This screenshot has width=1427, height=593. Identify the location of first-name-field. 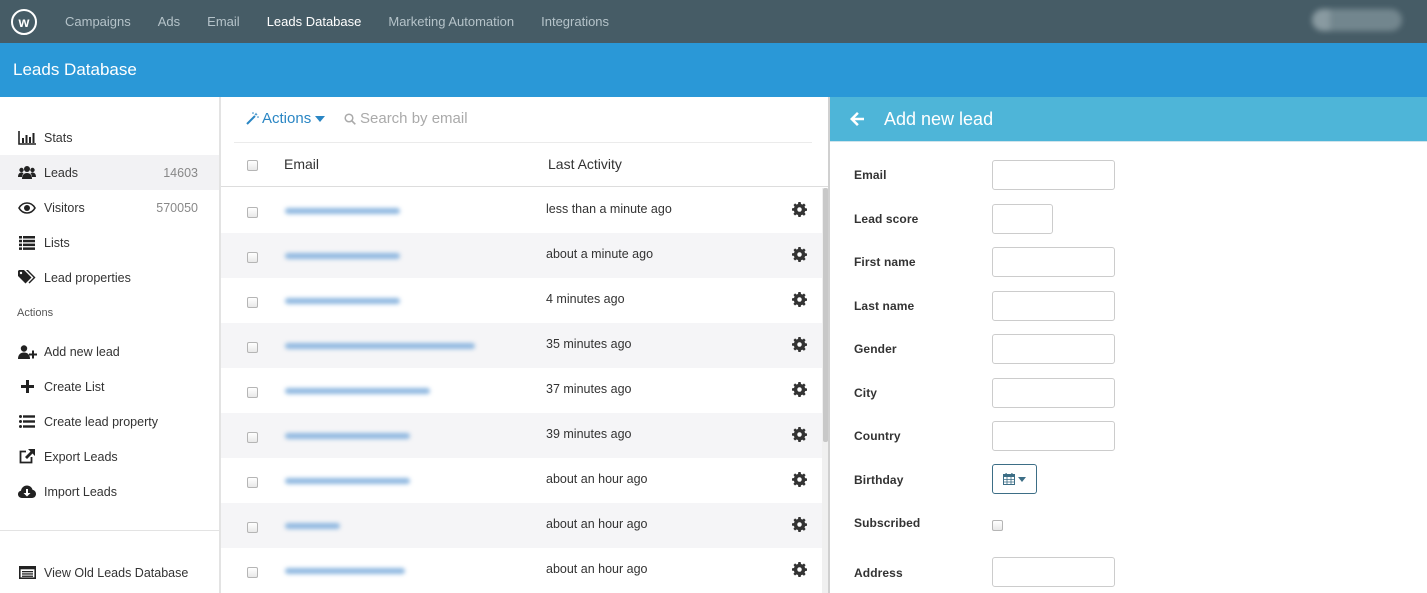
(1053, 262).